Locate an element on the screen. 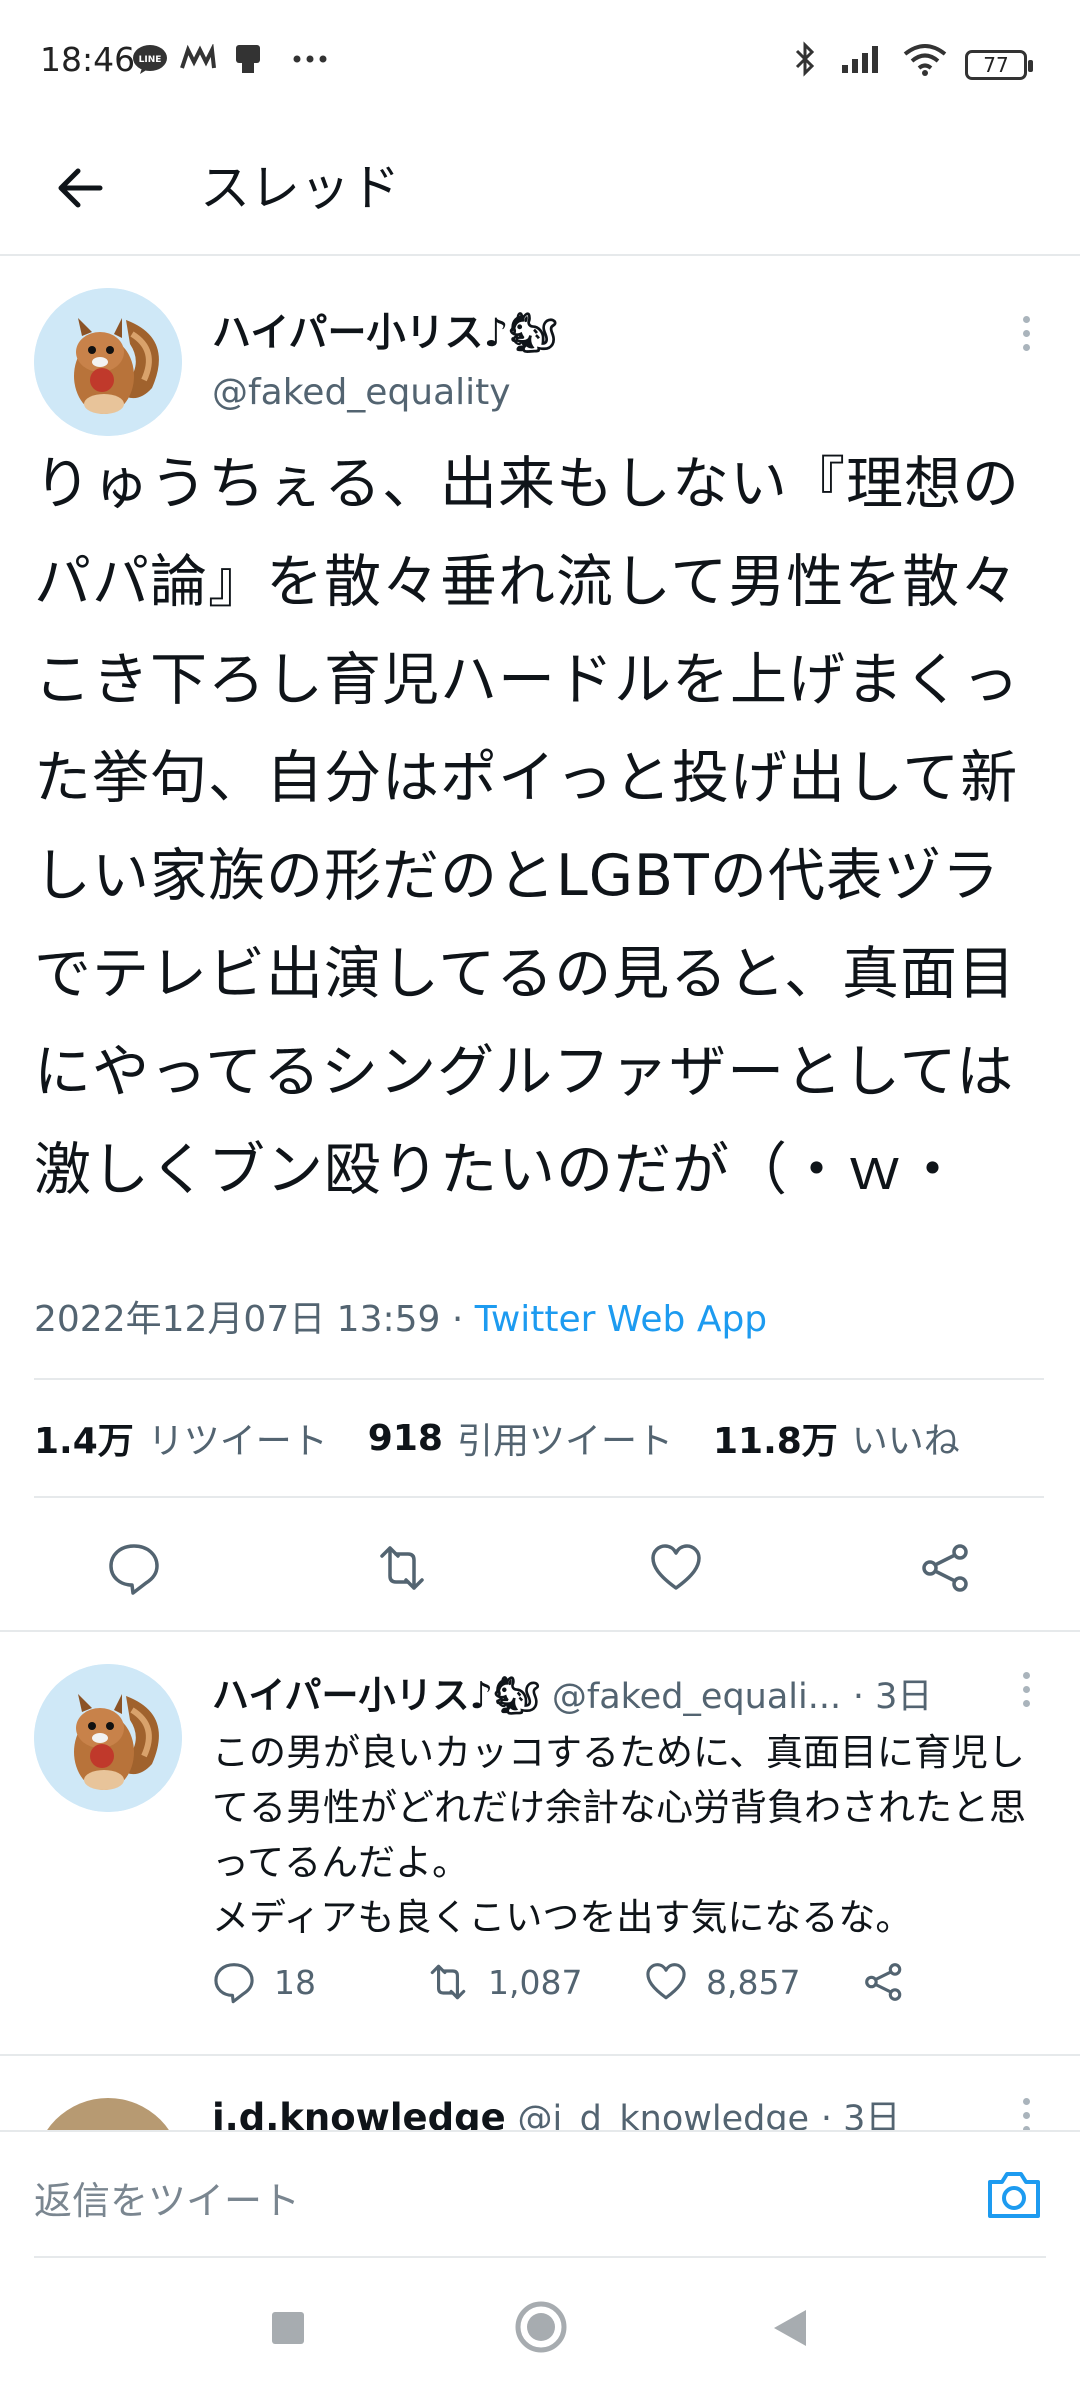 This screenshot has height=2400, width=1080. author-name: ハイパー小リス♪🐿 is located at coordinates (385, 330).